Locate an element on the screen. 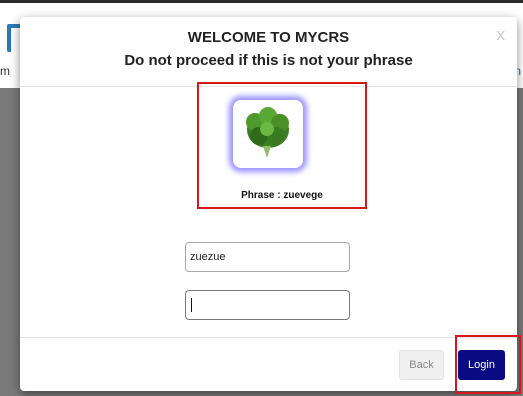 Image resolution: width=523 pixels, height=396 pixels. background-top-border is located at coordinates (261, 1).